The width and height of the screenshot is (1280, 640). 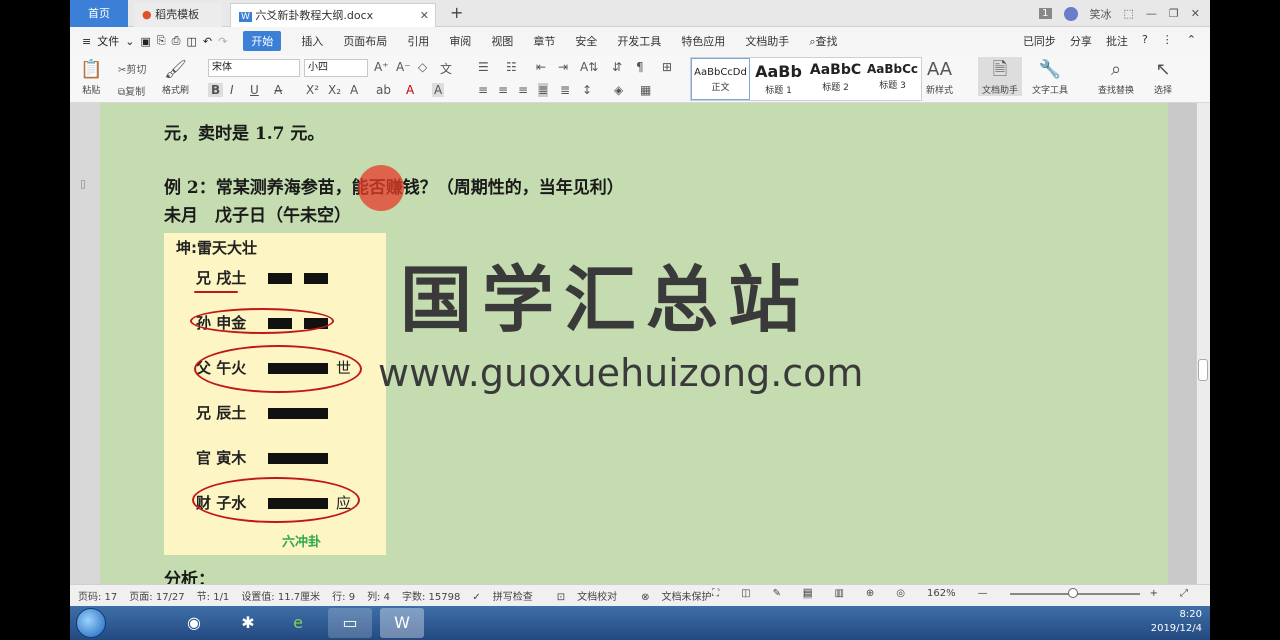 I want to click on menu-file: 文件, so click(x=108, y=41).